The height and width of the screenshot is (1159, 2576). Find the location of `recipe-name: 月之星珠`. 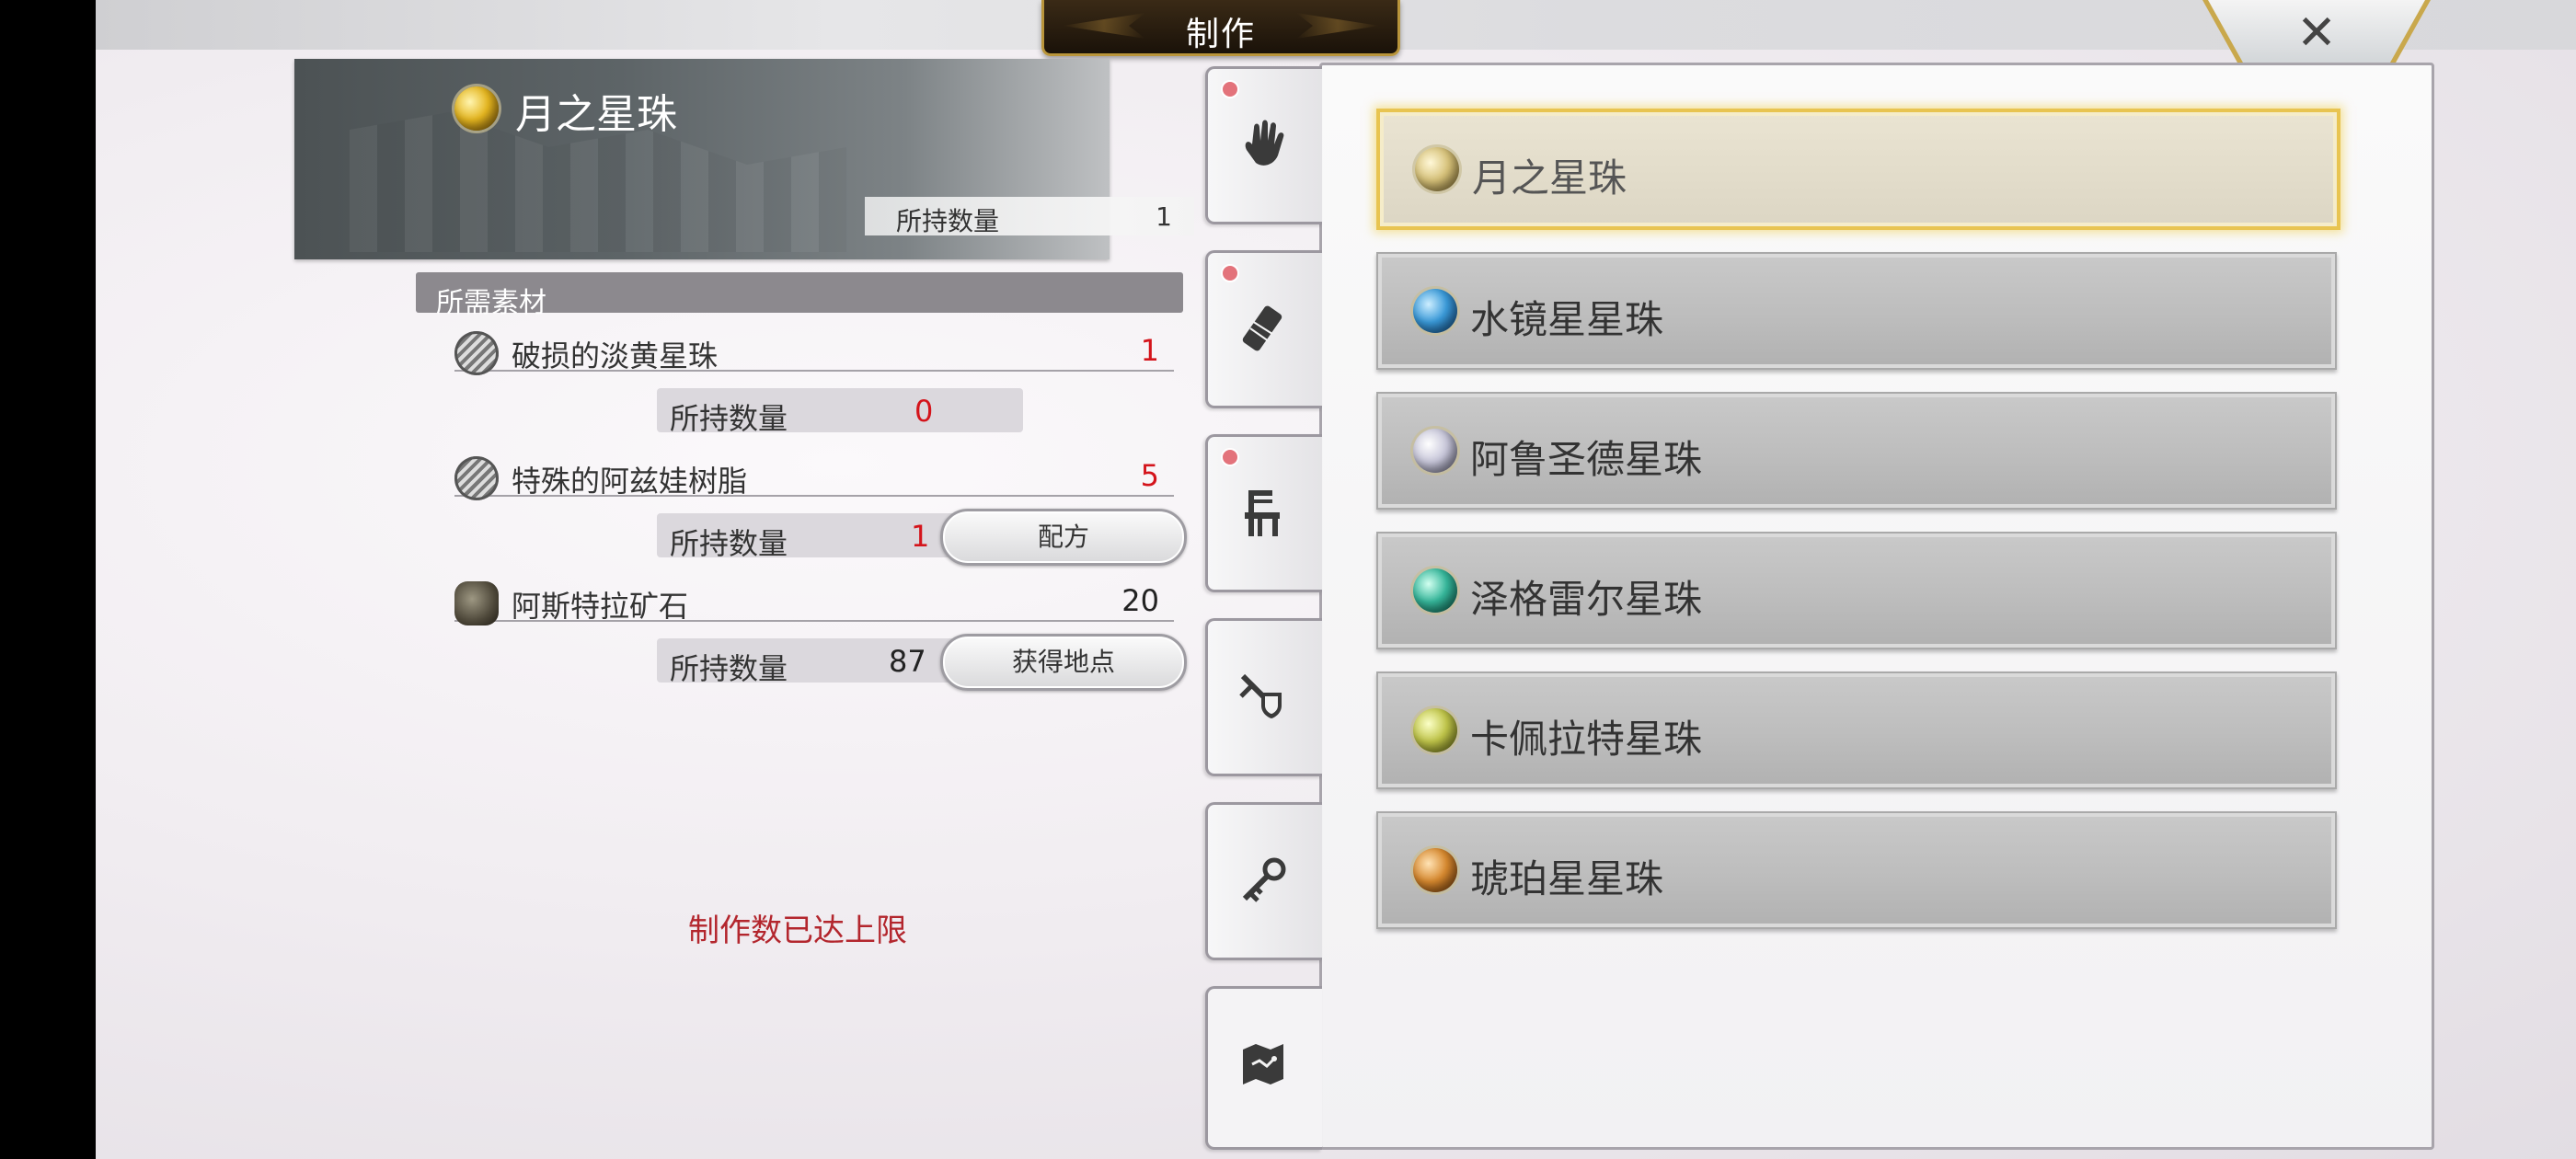

recipe-name: 月之星珠 is located at coordinates (1549, 178).